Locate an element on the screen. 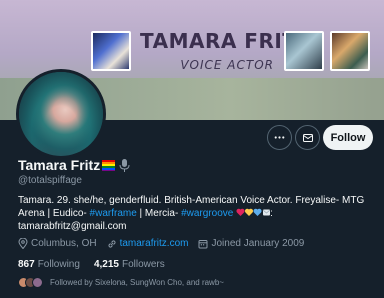  more-icon is located at coordinates (279, 137).